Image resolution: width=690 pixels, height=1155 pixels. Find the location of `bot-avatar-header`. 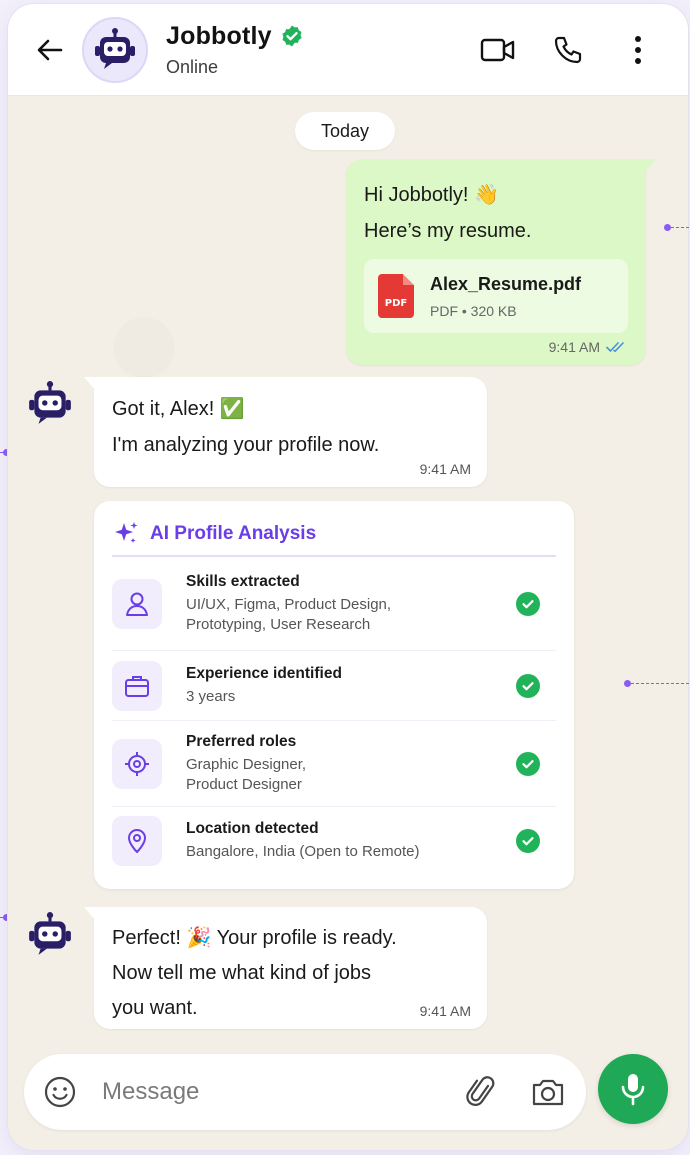

bot-avatar-header is located at coordinates (115, 49).